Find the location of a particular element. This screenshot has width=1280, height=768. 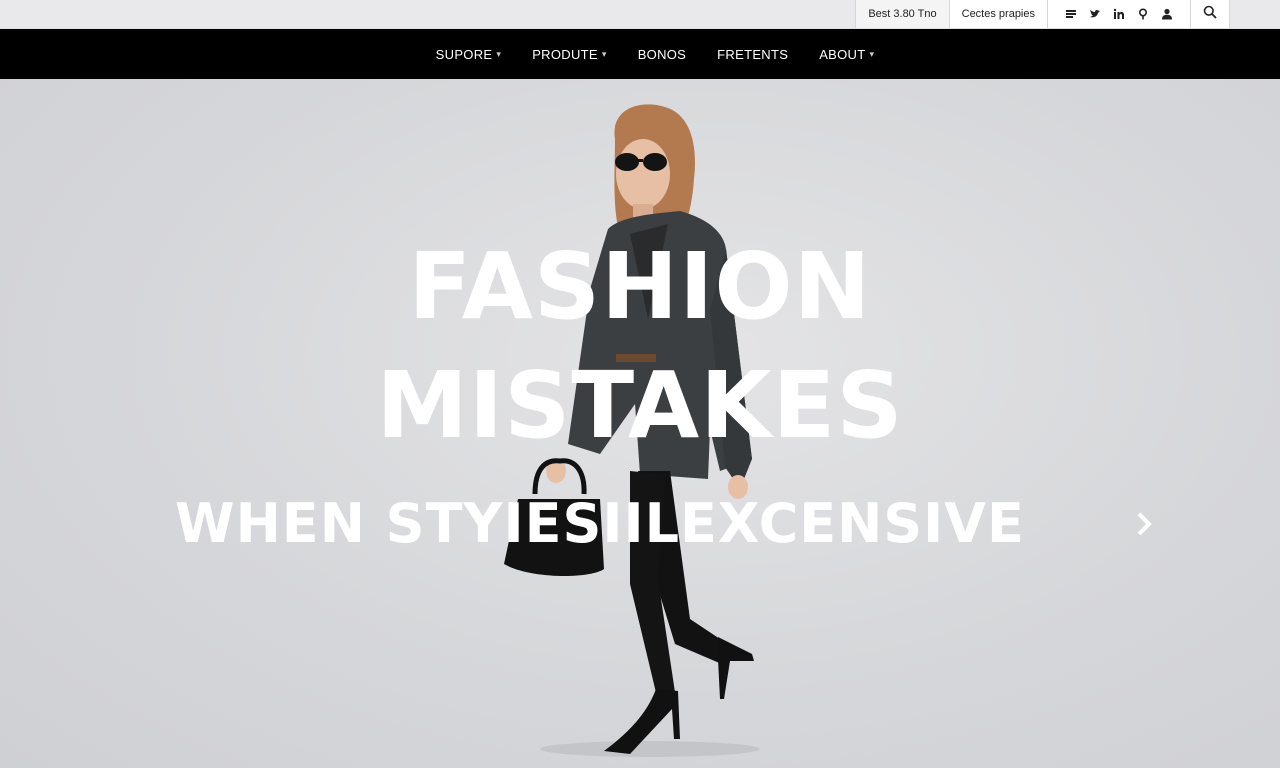

utility-bar: Best 3.80 Tno Cectes prapies is located at coordinates (640, 14).